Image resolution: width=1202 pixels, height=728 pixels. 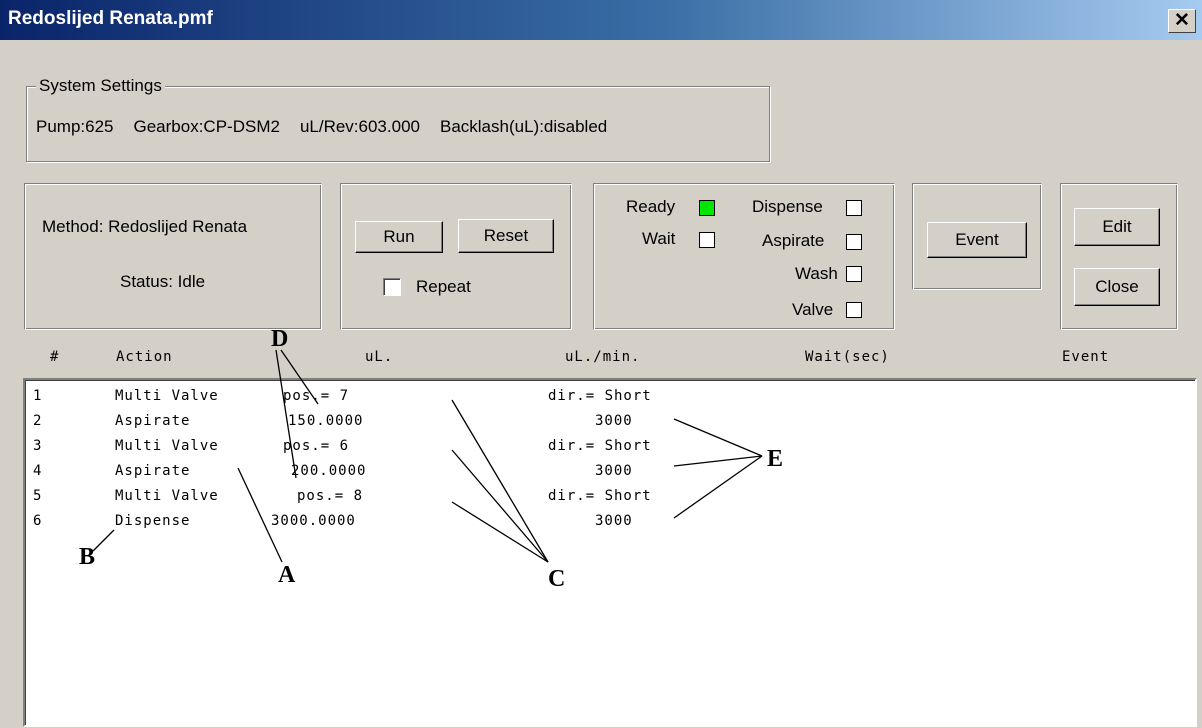 I want to click on annotation-a: A, so click(x=287, y=575).